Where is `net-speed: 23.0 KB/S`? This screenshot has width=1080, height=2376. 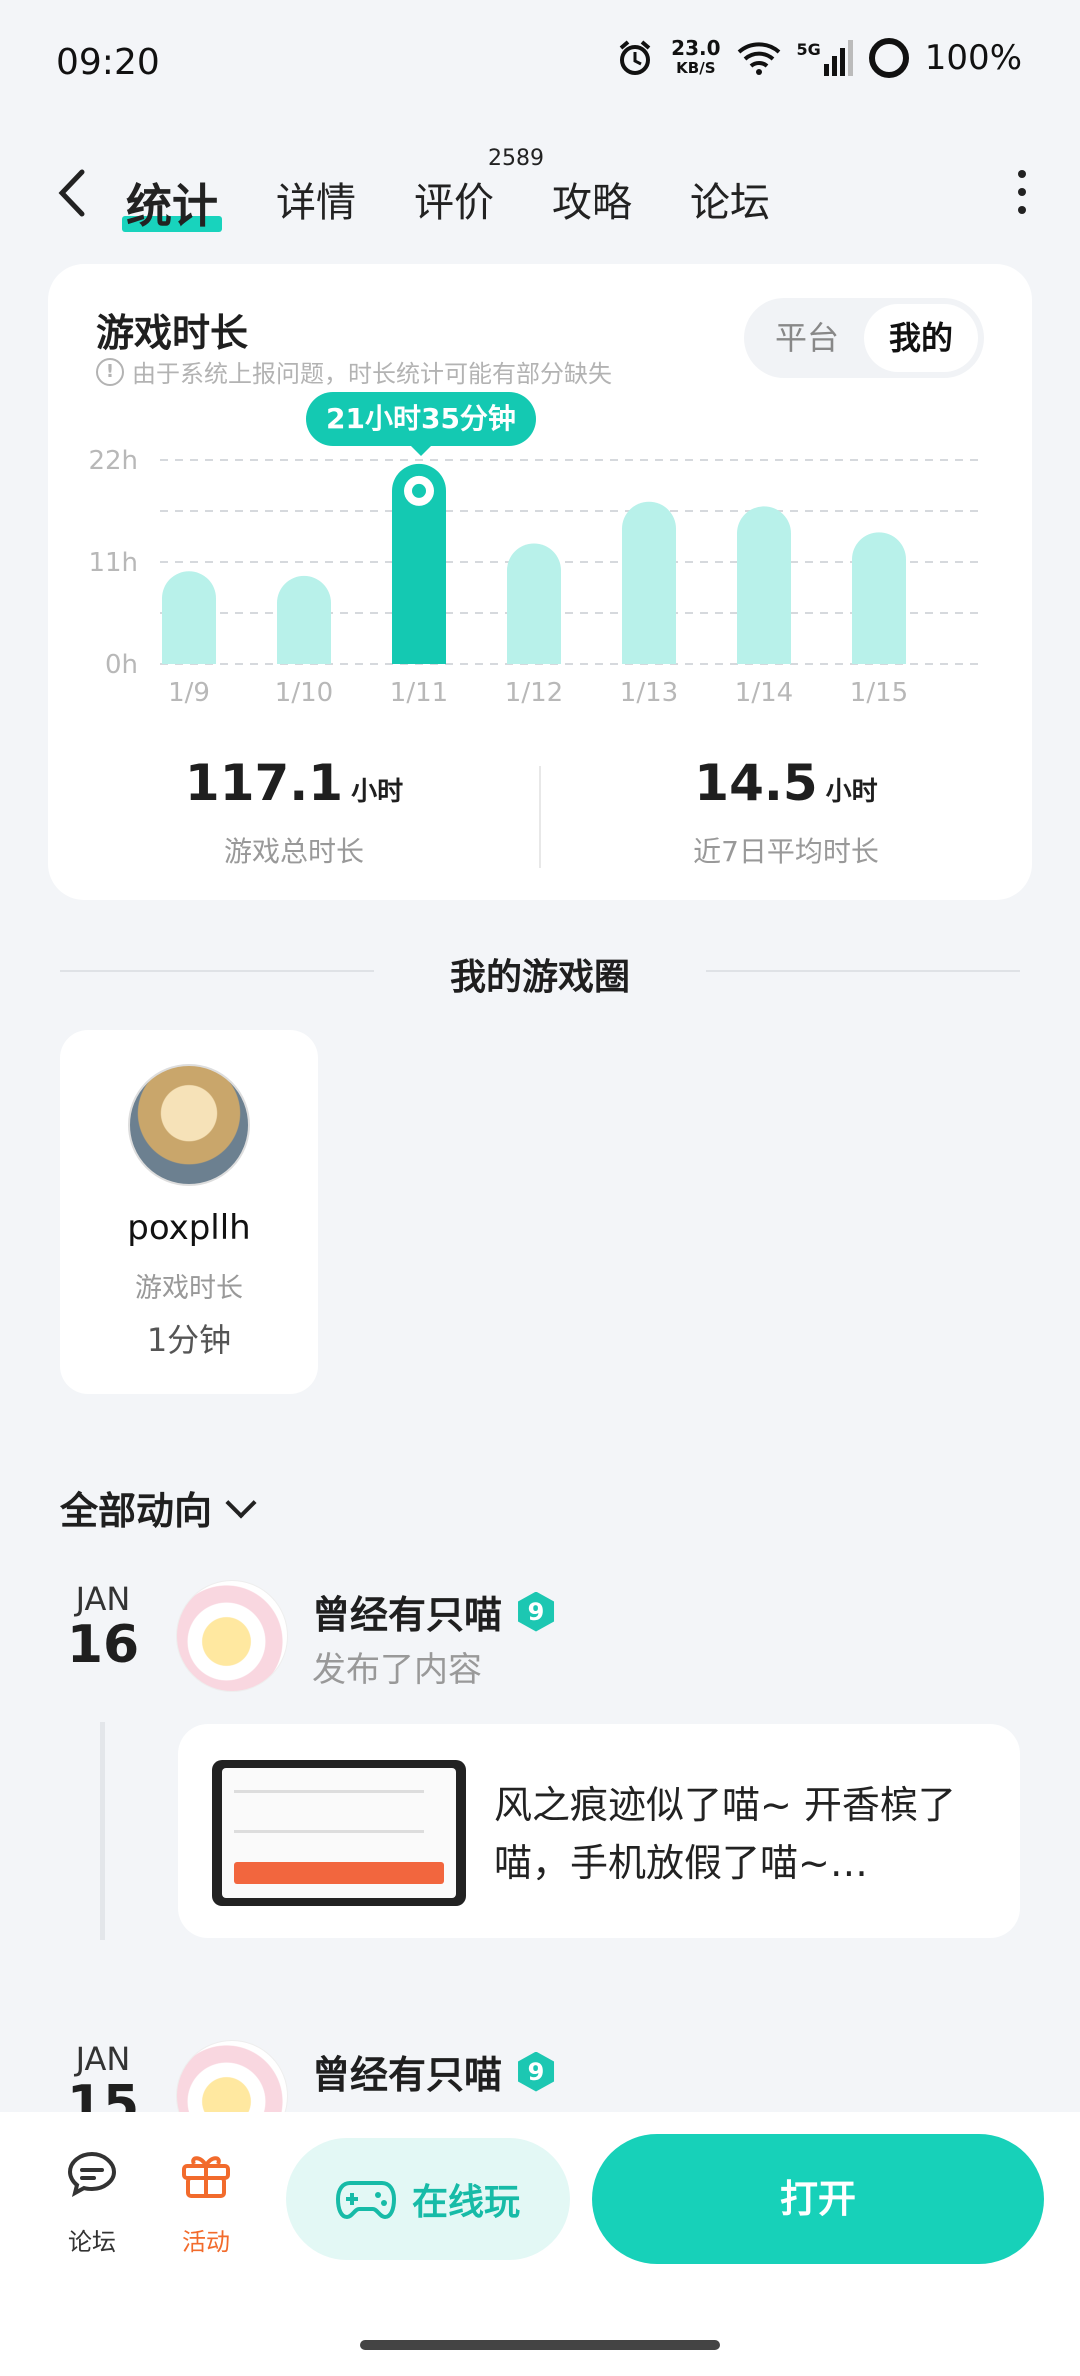 net-speed: 23.0 KB/S is located at coordinates (696, 56).